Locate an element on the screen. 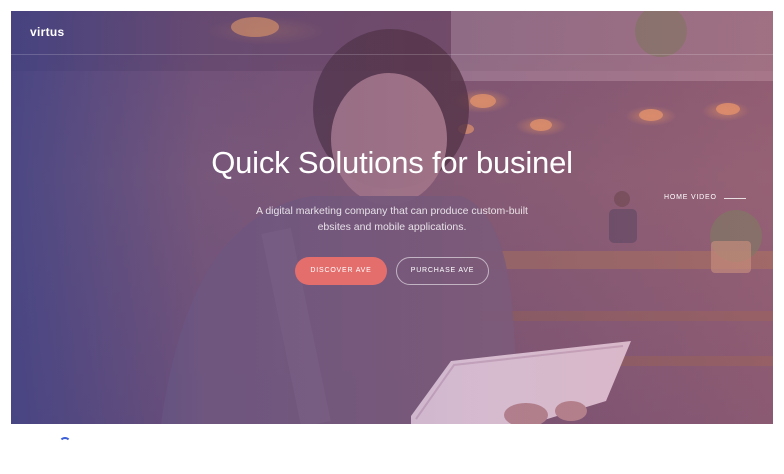 The image size is (784, 474). home-video-link: HOME VIDEO is located at coordinates (690, 197).